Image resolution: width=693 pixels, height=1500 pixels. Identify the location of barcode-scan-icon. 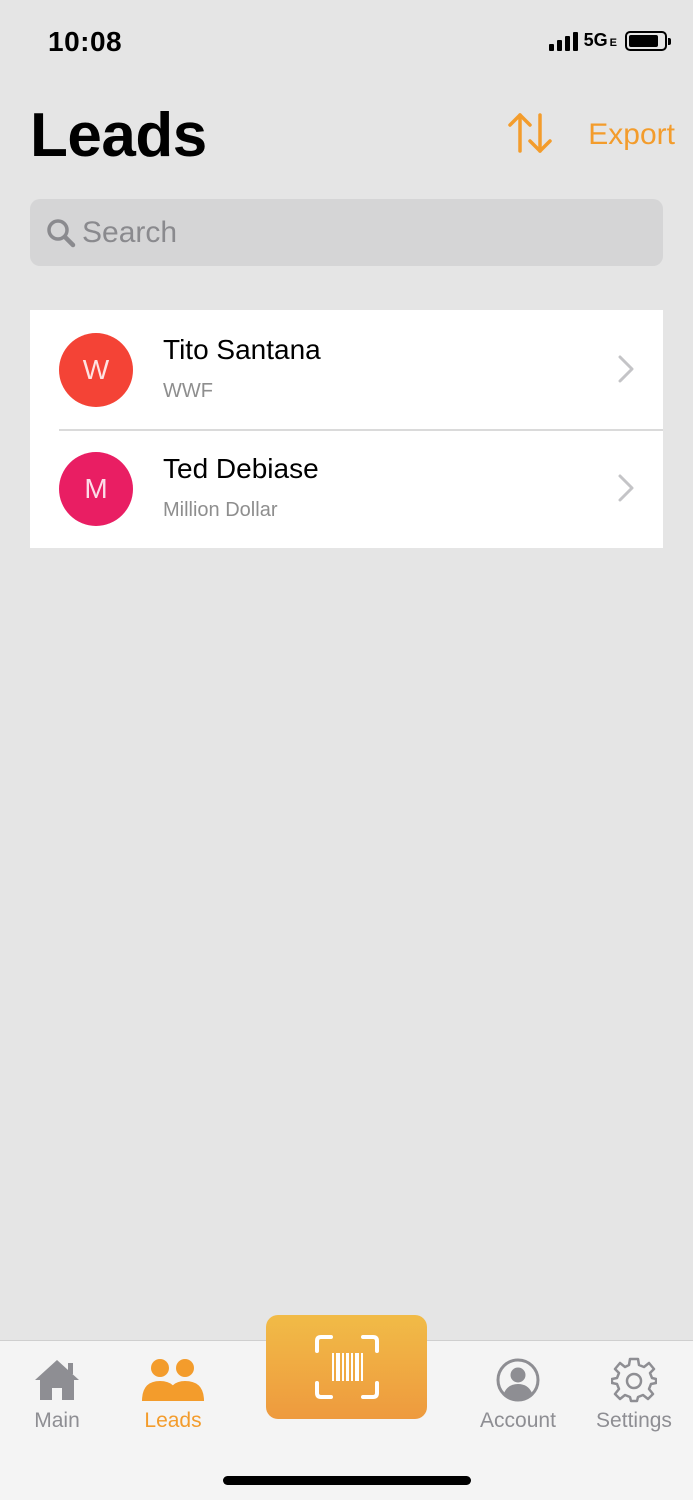
(346, 1367).